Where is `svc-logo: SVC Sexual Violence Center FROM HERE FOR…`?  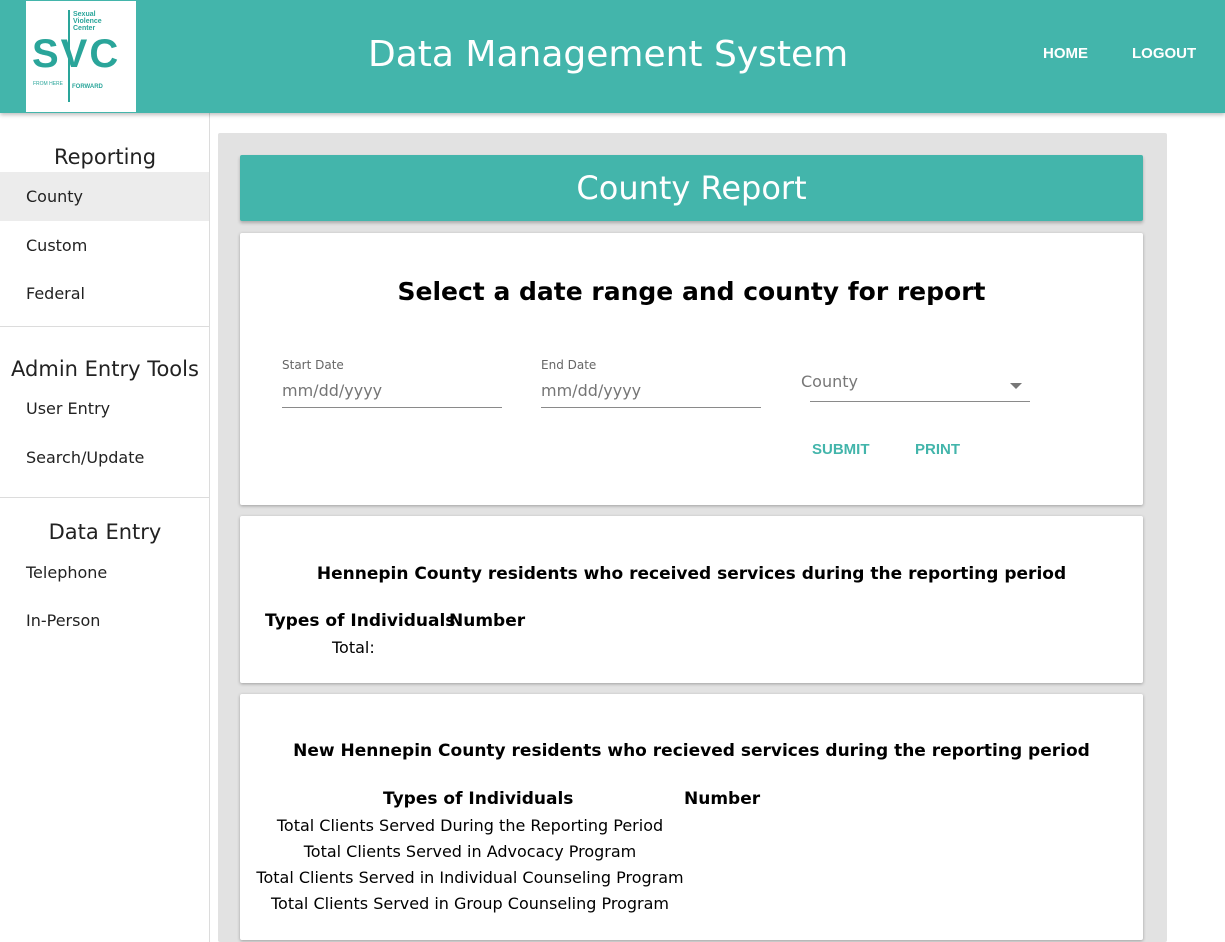 svc-logo: SVC Sexual Violence Center FROM HERE FOR… is located at coordinates (81, 56).